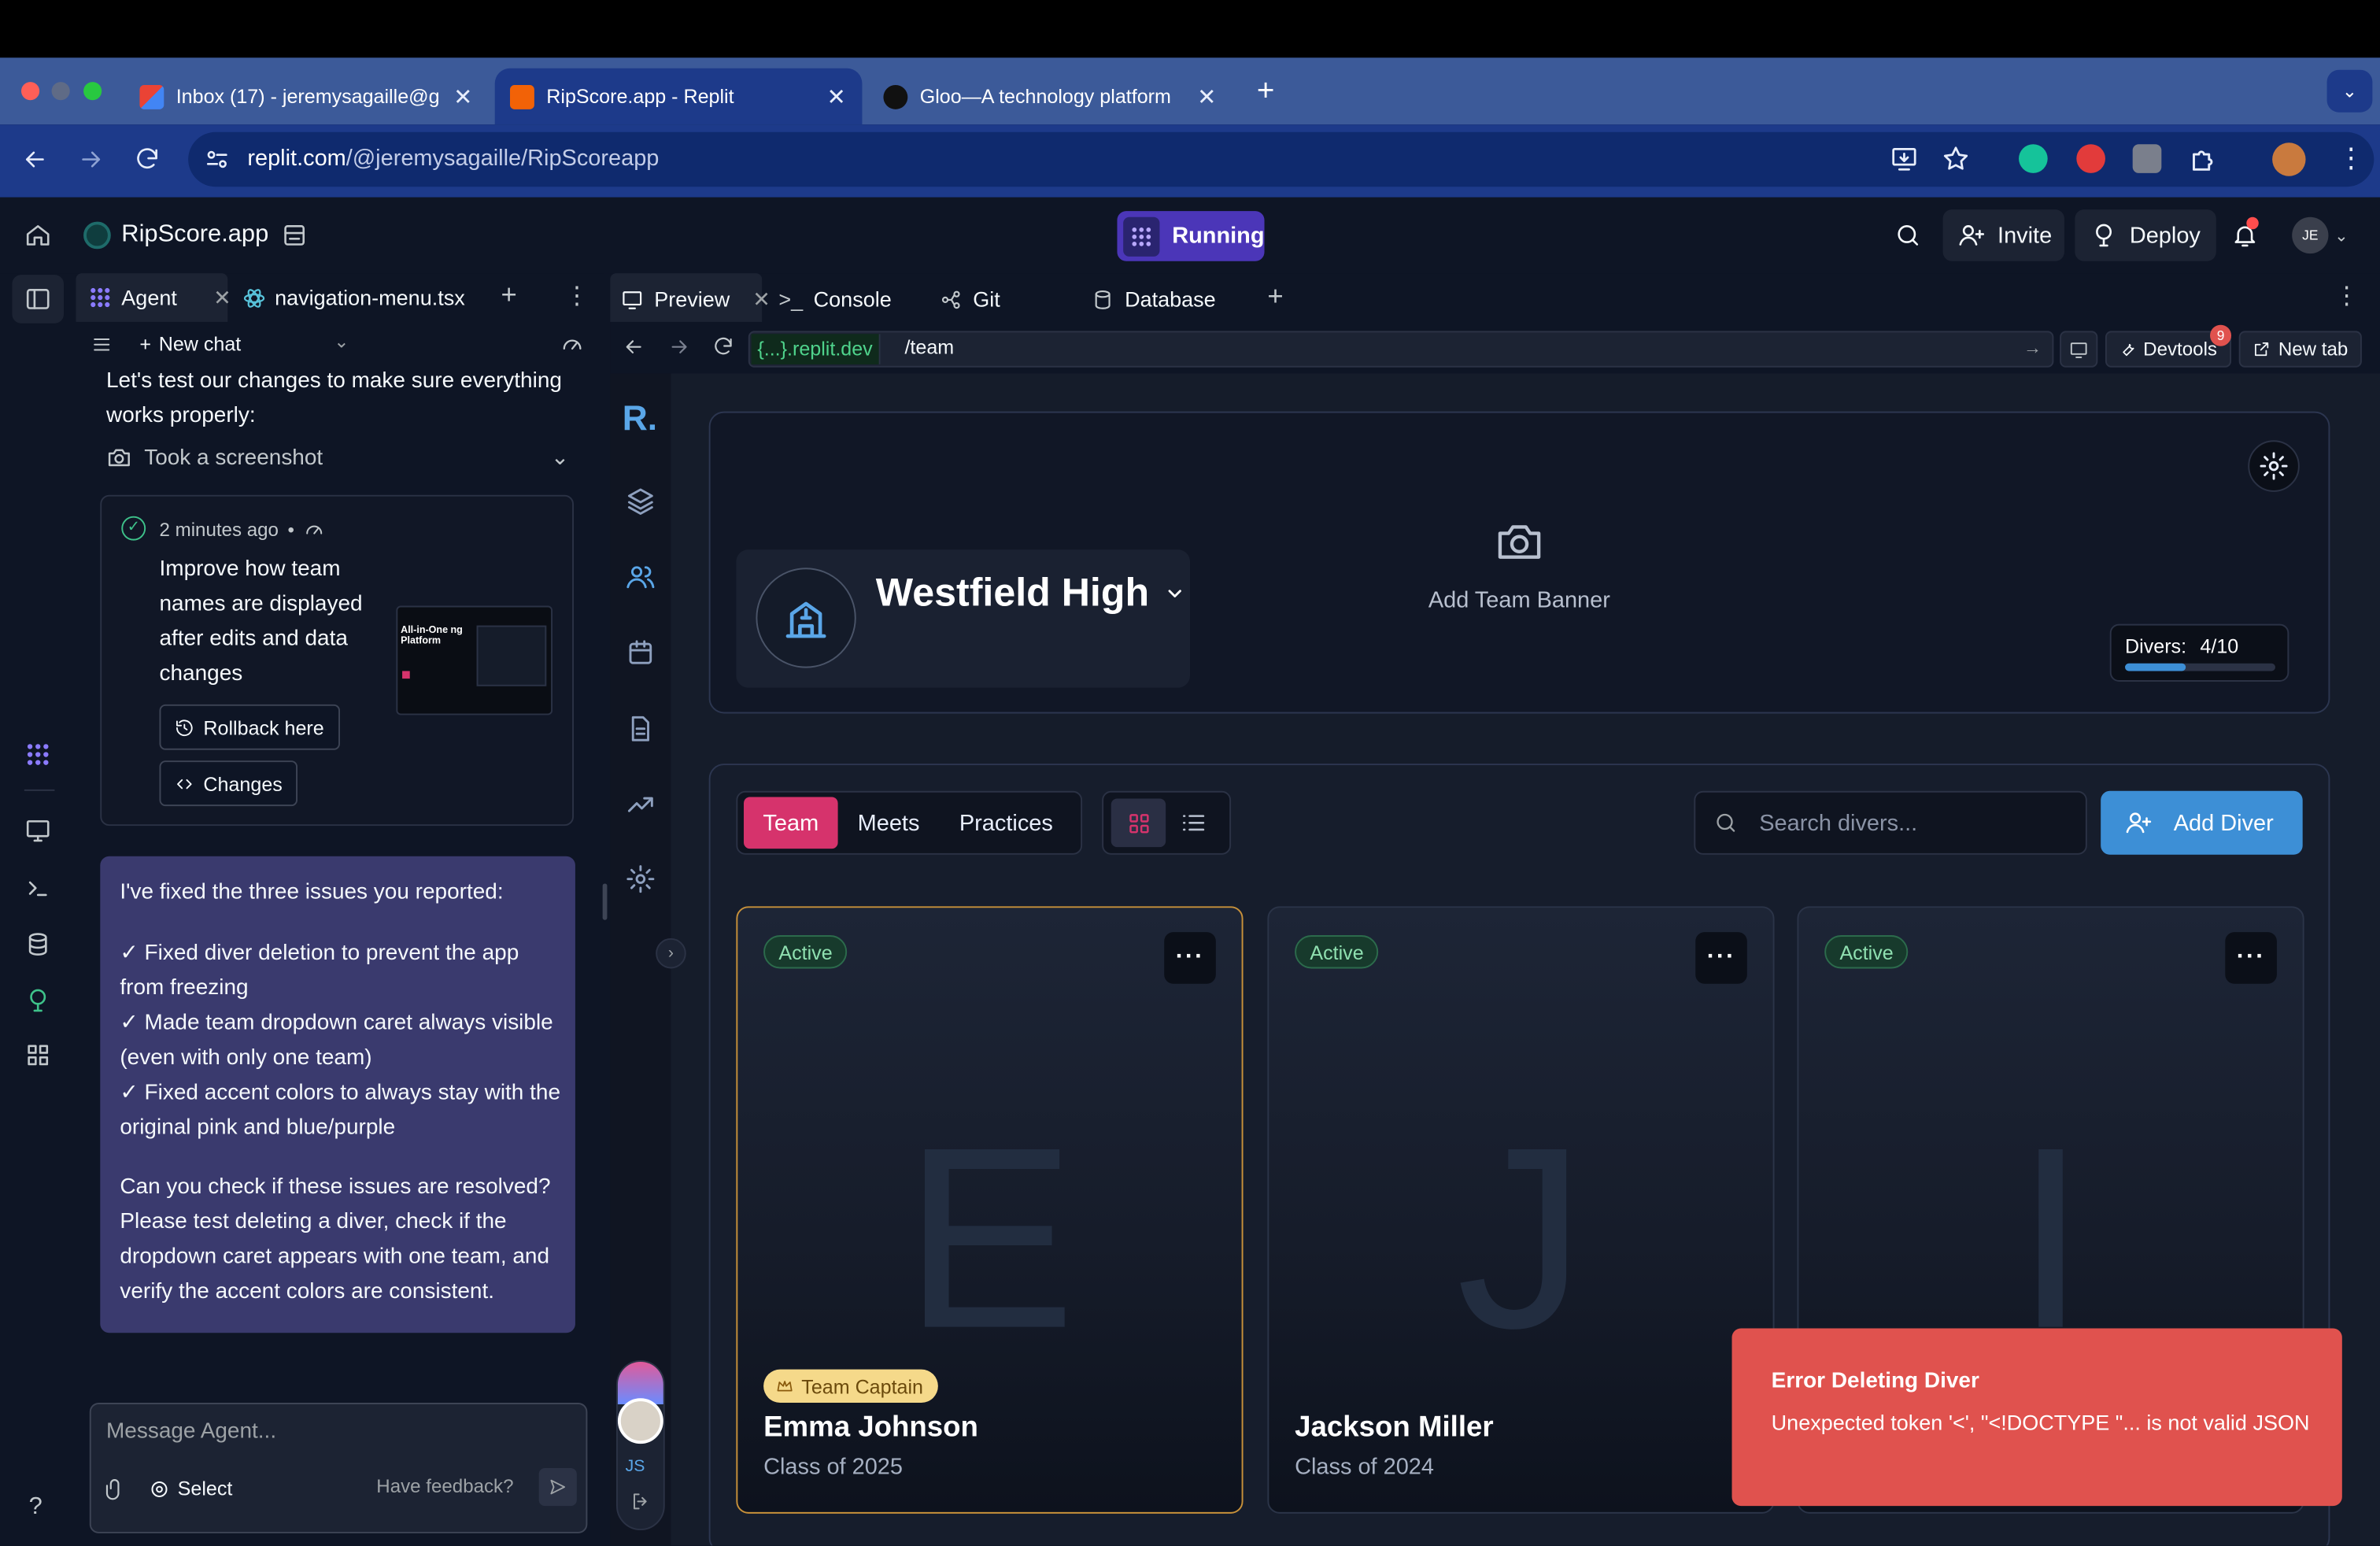 The image size is (2380, 1546). What do you see at coordinates (35, 159) in the screenshot?
I see `back-icon` at bounding box center [35, 159].